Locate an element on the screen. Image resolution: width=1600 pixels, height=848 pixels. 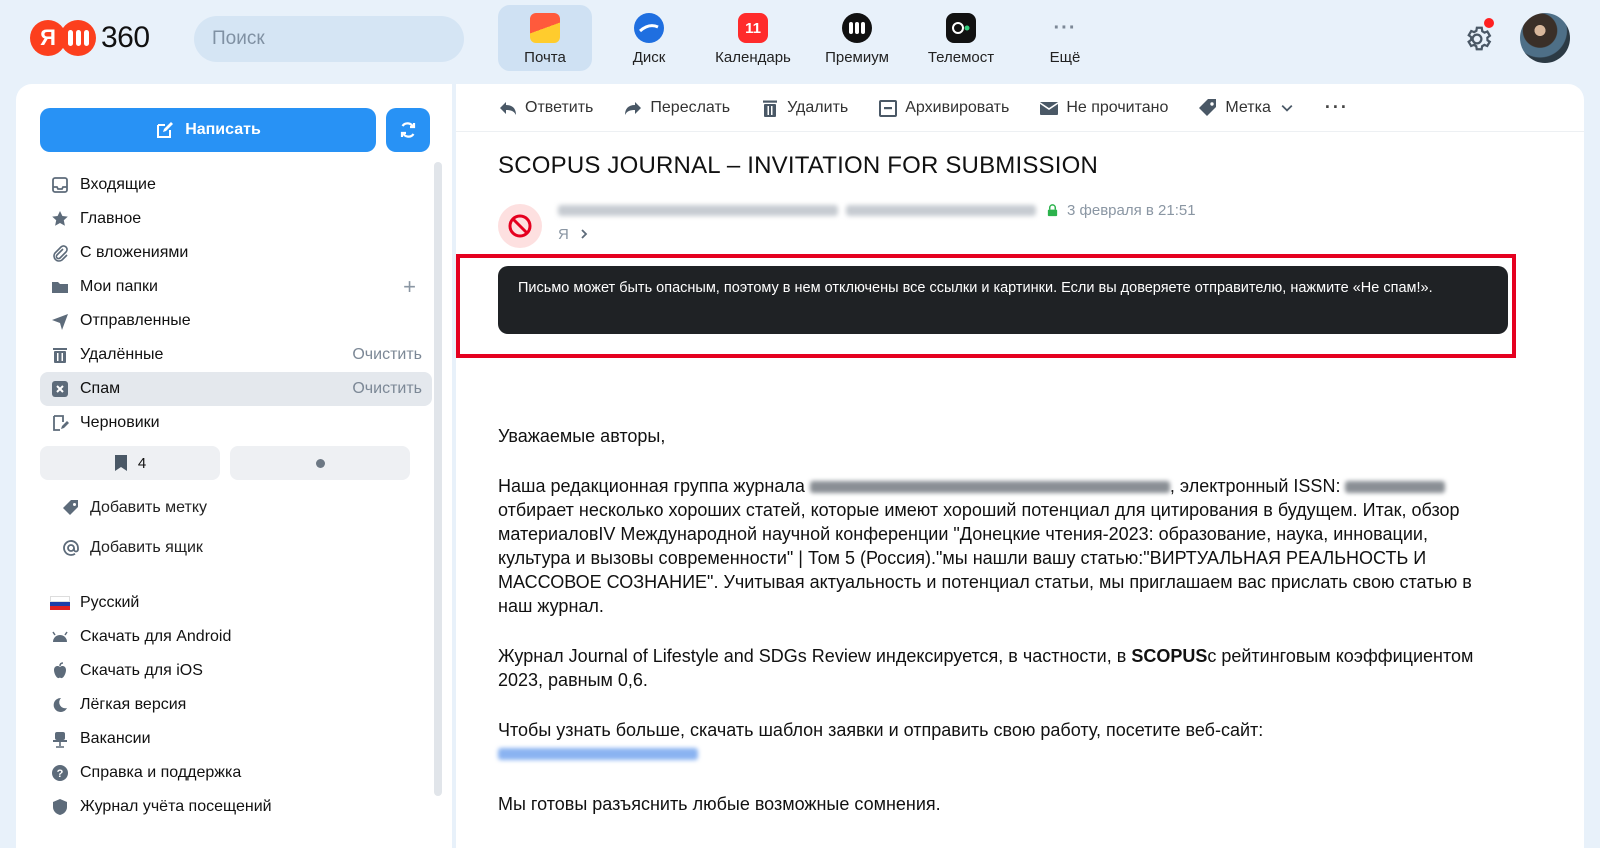
folder-sent: Отправленные is located at coordinates (236, 321).